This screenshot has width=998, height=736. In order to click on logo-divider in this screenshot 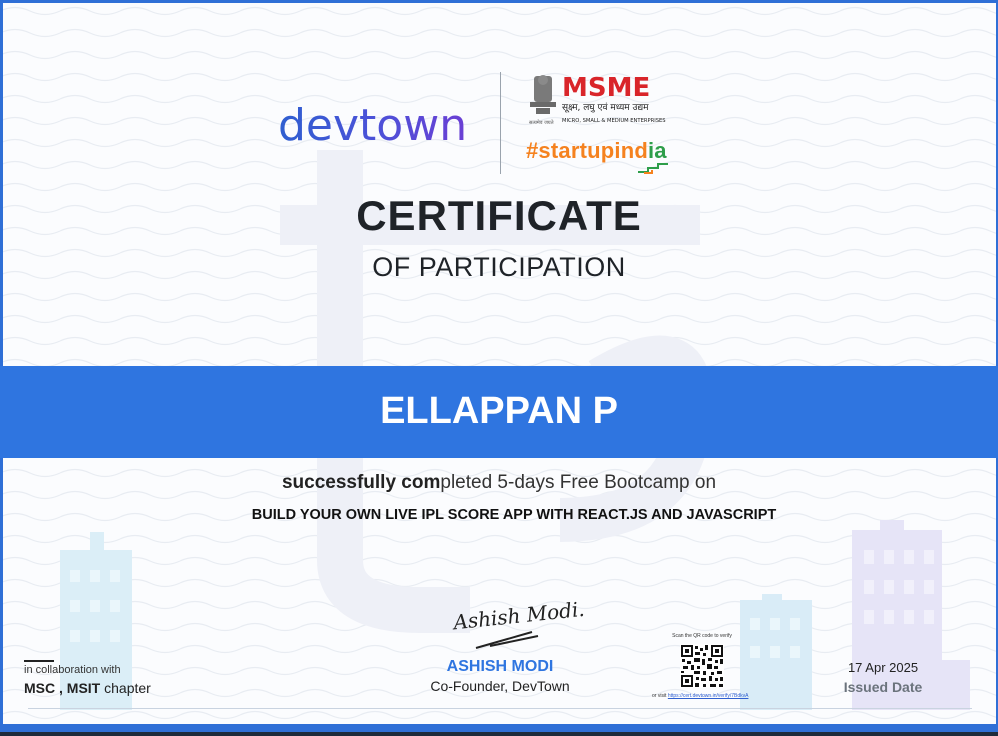, I will do `click(500, 123)`.